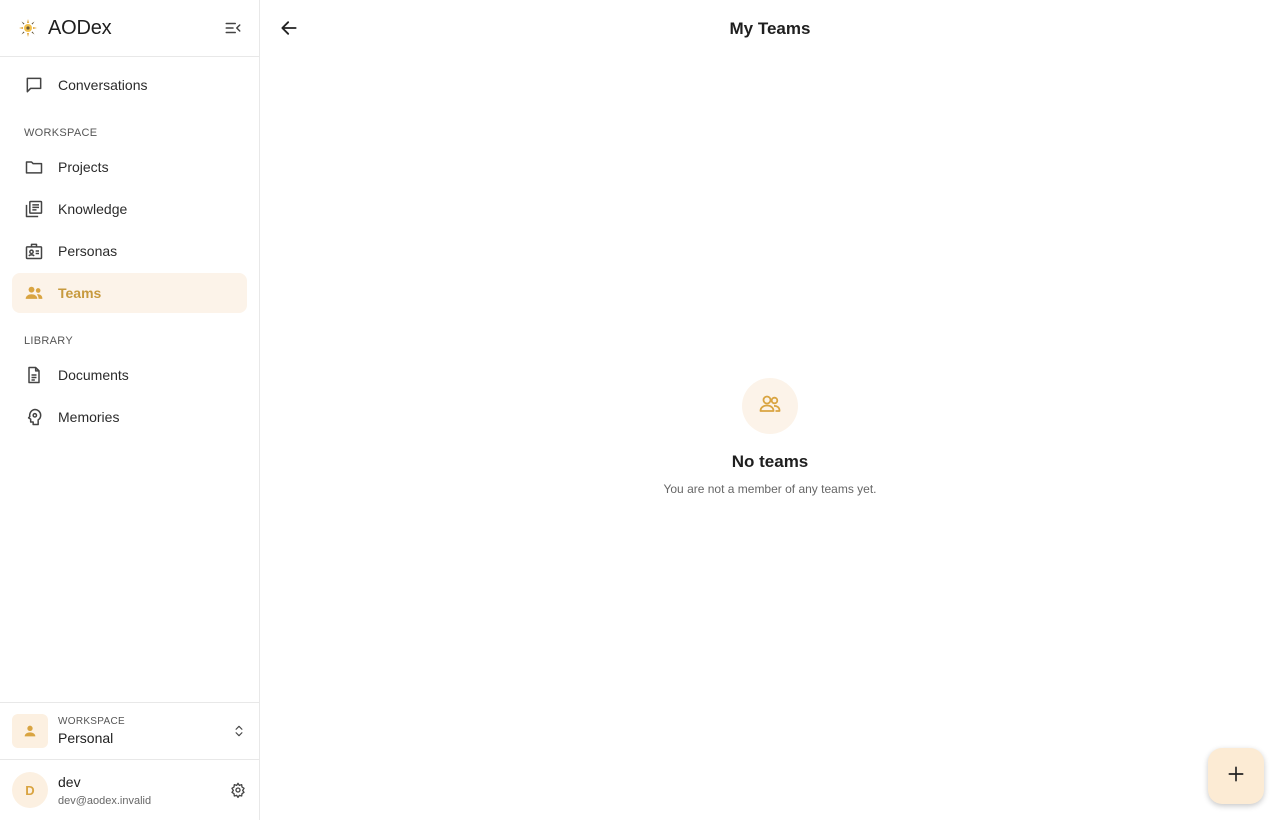 The width and height of the screenshot is (1280, 820). What do you see at coordinates (80, 27) in the screenshot?
I see `brand-name: AODex` at bounding box center [80, 27].